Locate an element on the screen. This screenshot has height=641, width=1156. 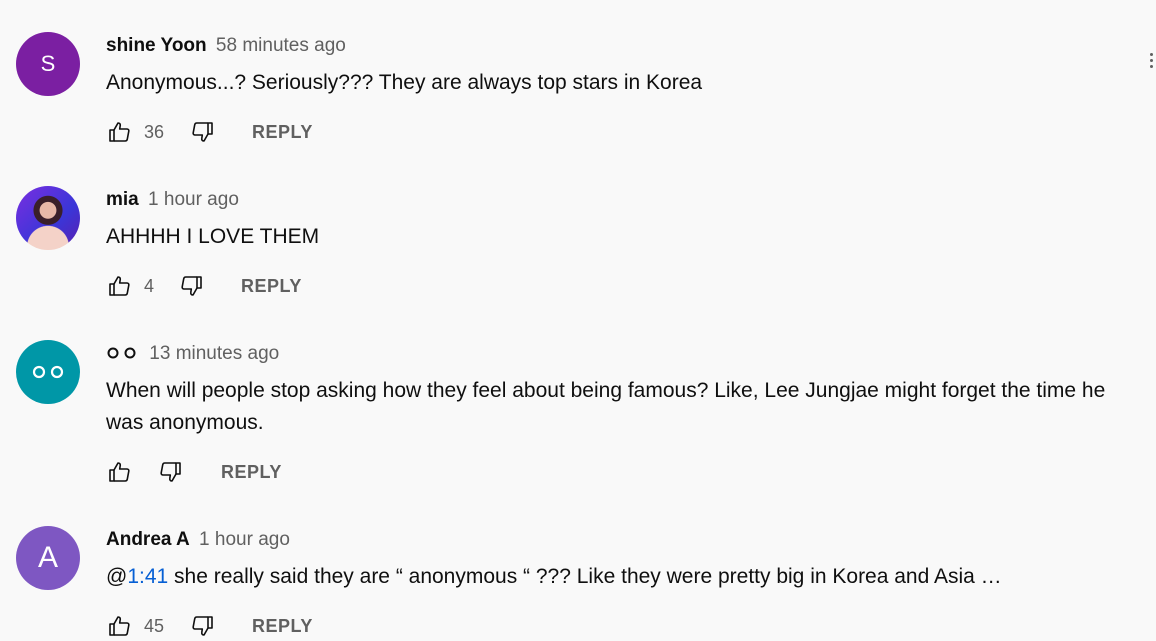
more-vert-icon is located at coordinates (1151, 63).